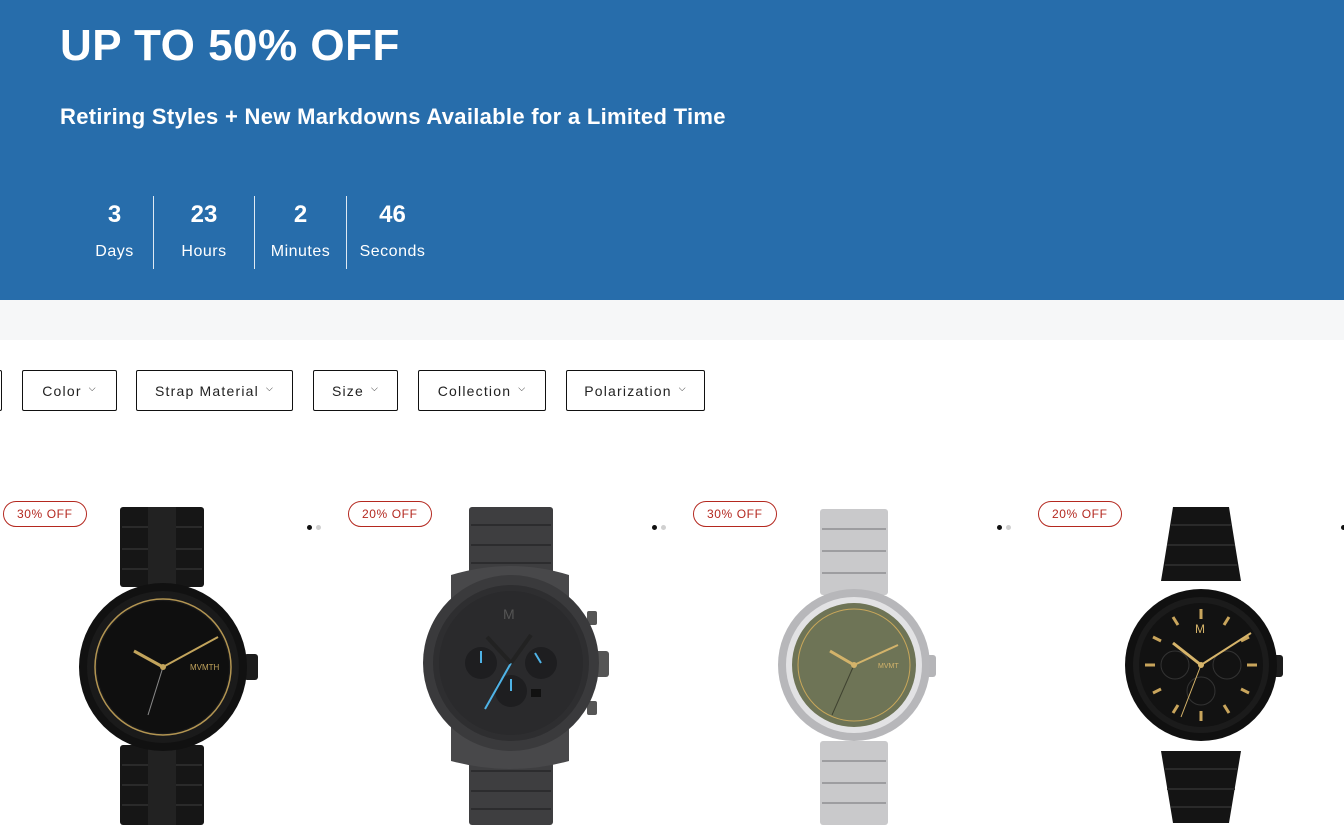 Image resolution: width=1344 pixels, height=826 pixels. Describe the element at coordinates (517, 665) in the screenshot. I see `gunmetal-chronograph-watch-icon: M` at that location.